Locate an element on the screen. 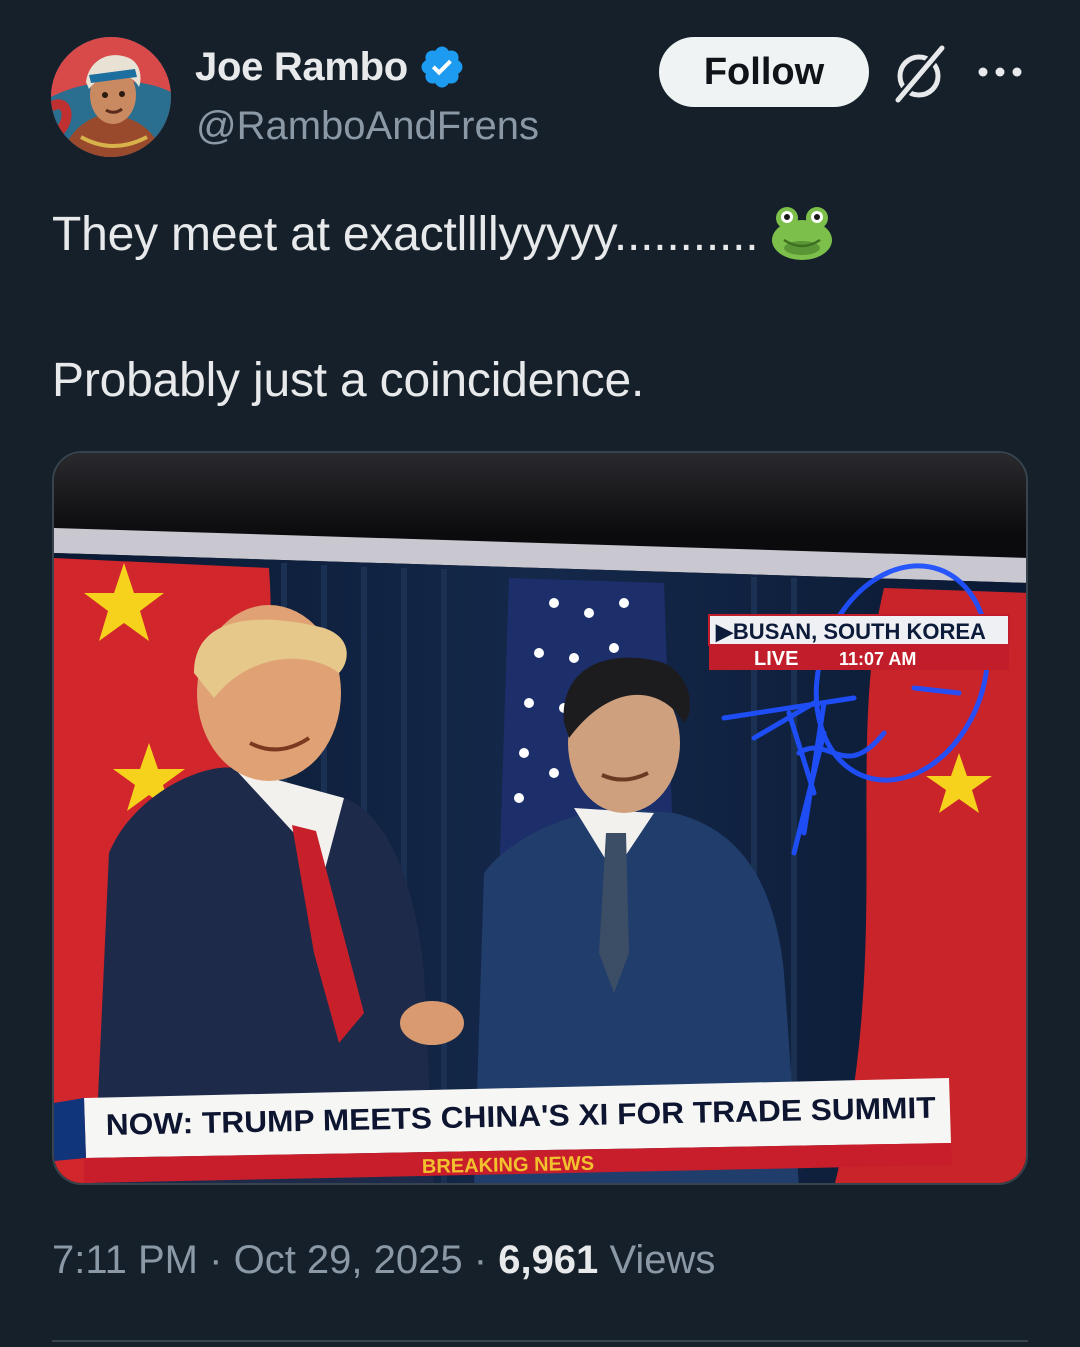 The image size is (1080, 1347). tweet-meta: 7:11 PM · Oct 29, 2025 · 6,961 Views is located at coordinates (383, 1260).